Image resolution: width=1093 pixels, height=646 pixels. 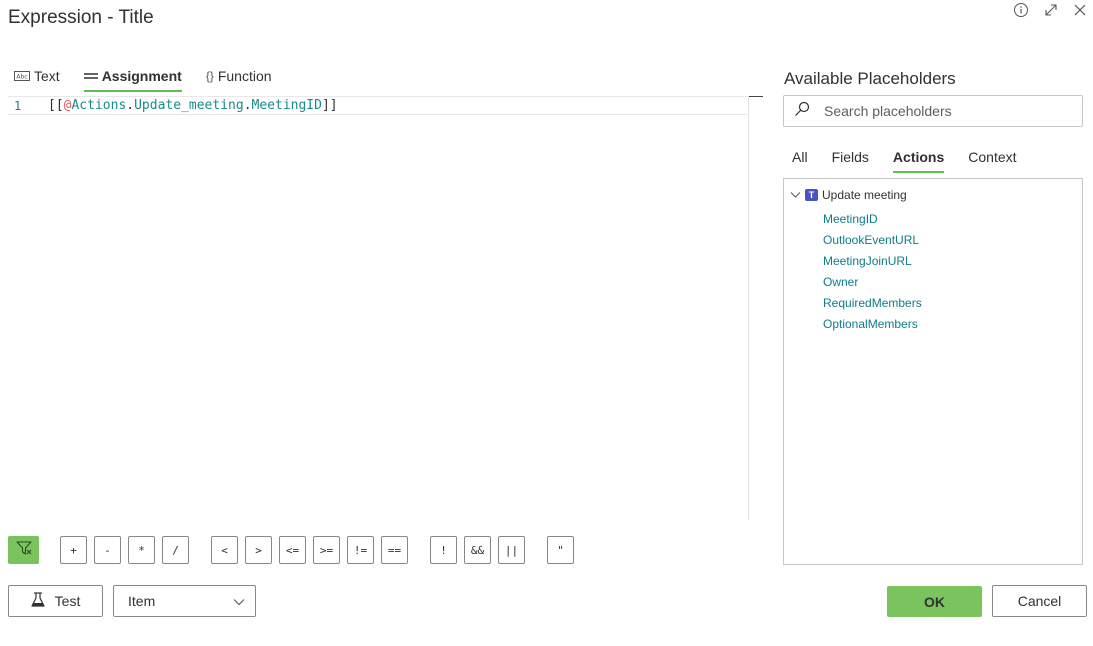 I want to click on code-open-brackets: [[, so click(x=56, y=105).